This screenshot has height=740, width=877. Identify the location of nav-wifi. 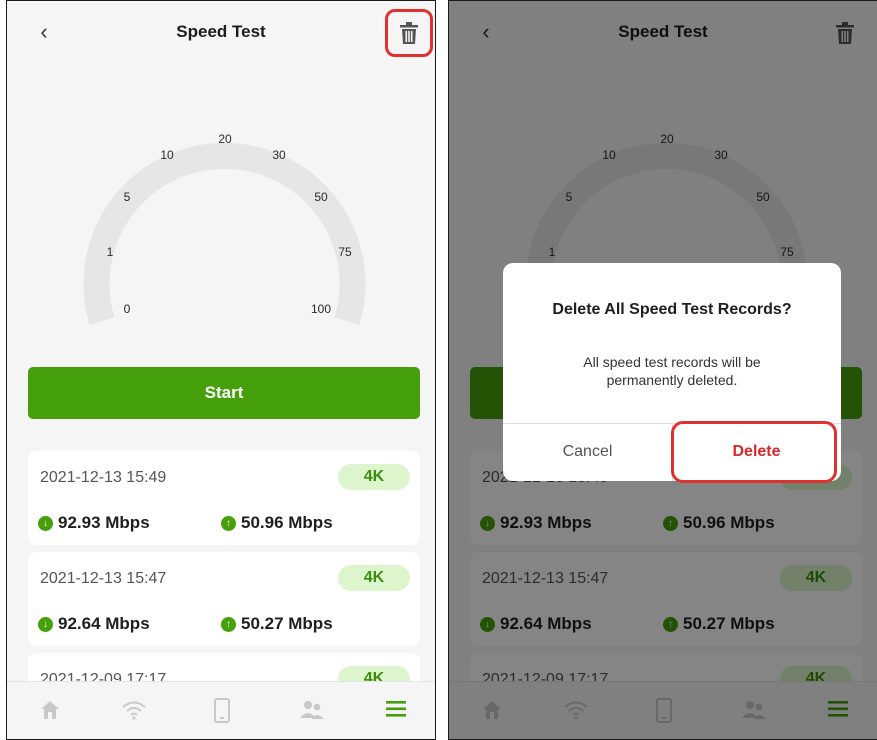
(135, 712).